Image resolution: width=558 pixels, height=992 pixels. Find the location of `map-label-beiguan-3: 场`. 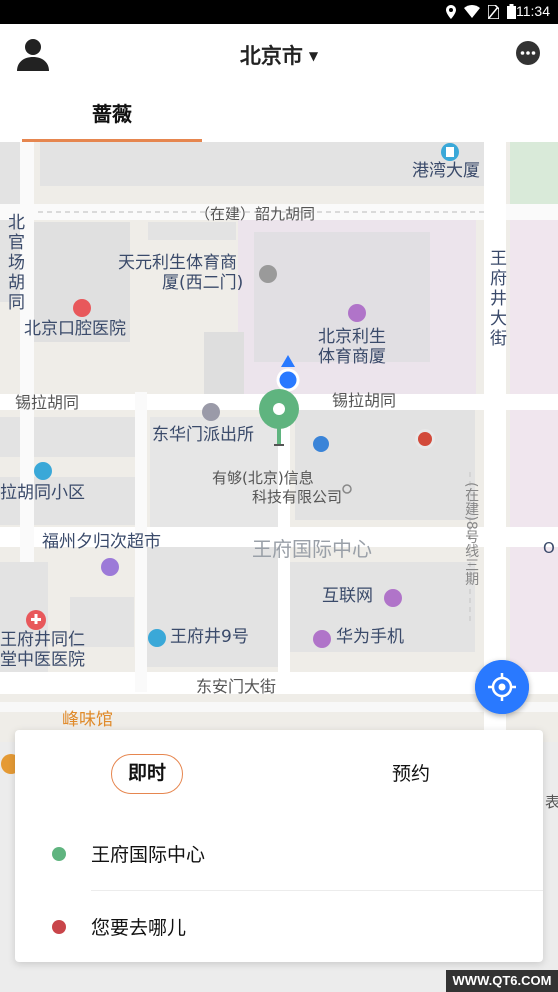

map-label-beiguan-3: 场 is located at coordinates (16, 263).